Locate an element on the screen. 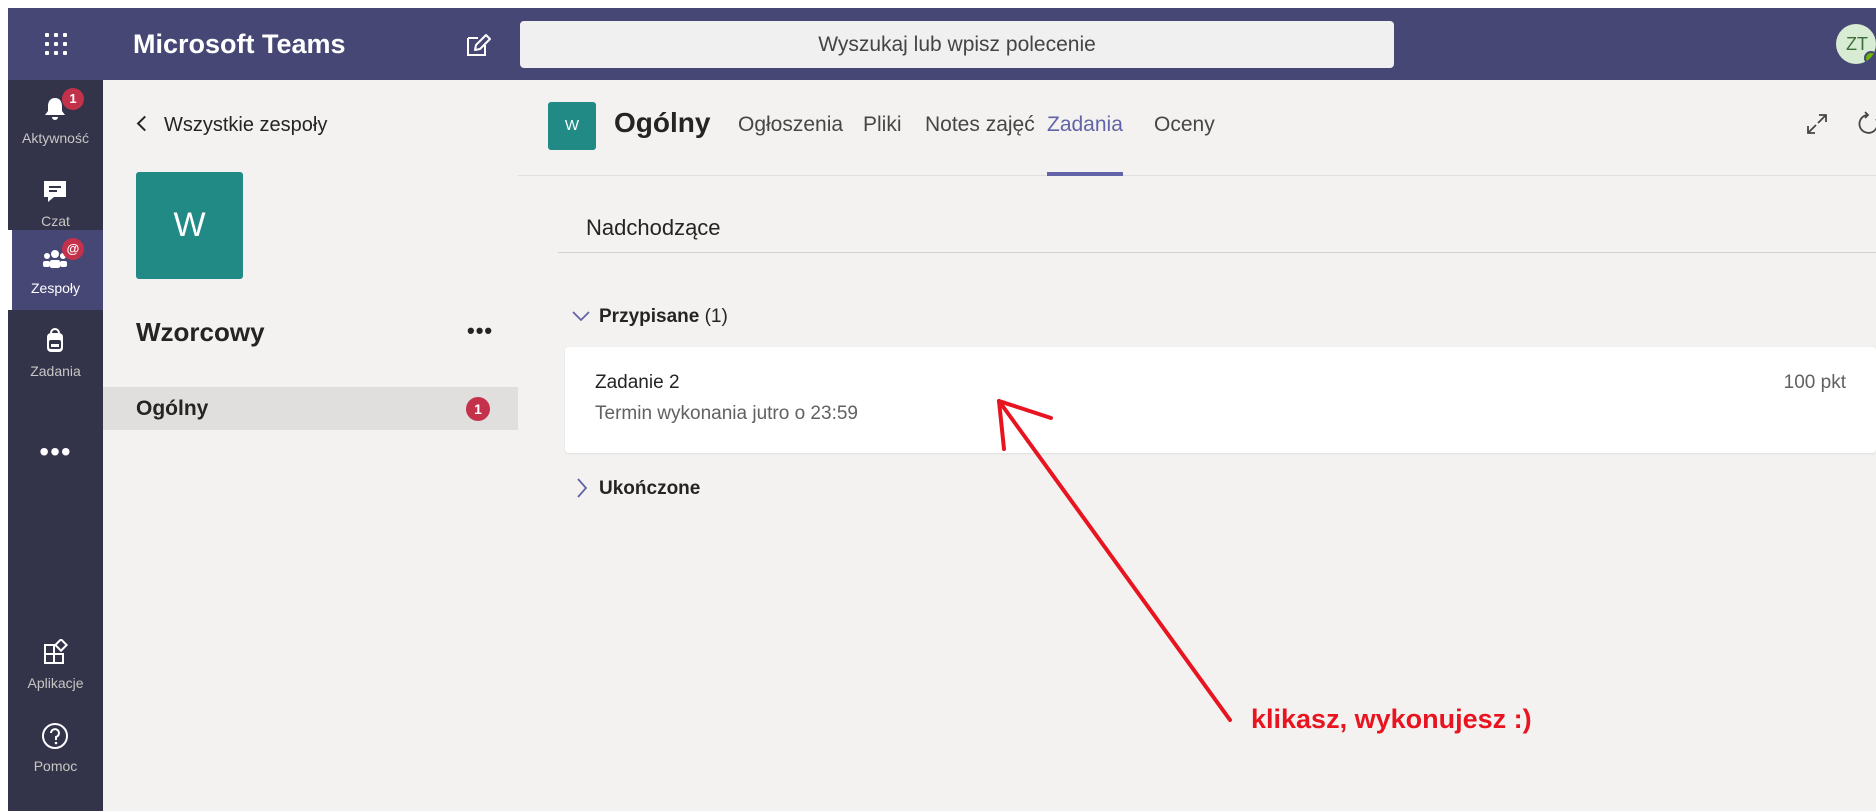 The image size is (1876, 811). chevron-left-icon is located at coordinates (144, 123).